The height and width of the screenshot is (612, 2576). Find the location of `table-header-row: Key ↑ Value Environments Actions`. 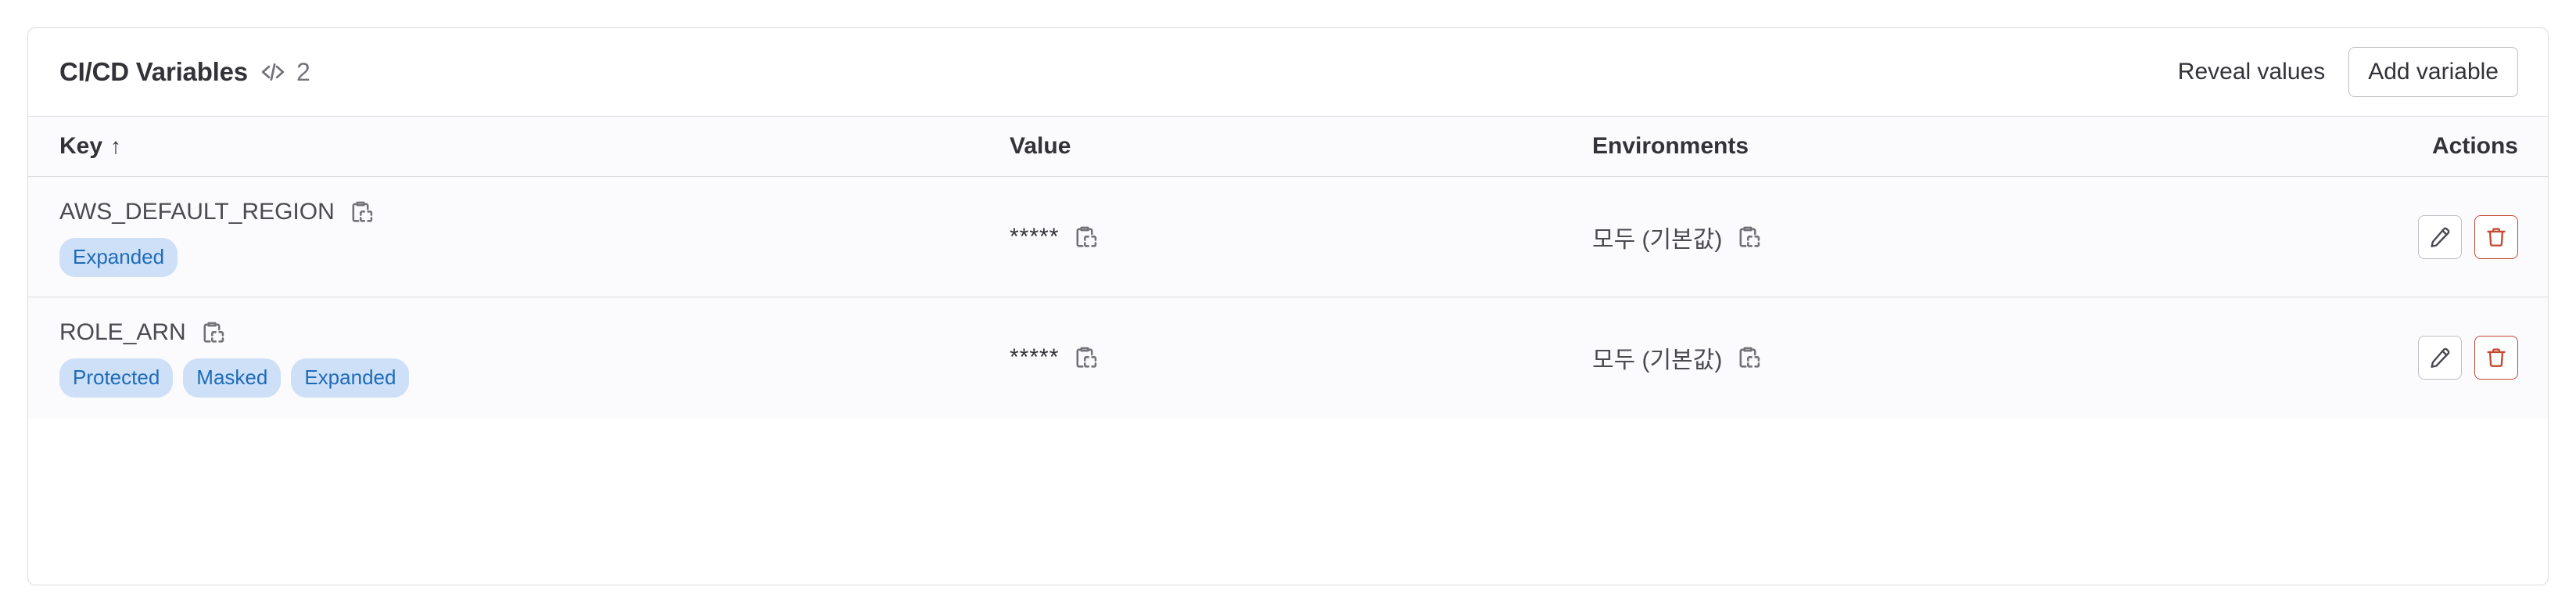

table-header-row: Key ↑ Value Environments Actions is located at coordinates (1288, 146).